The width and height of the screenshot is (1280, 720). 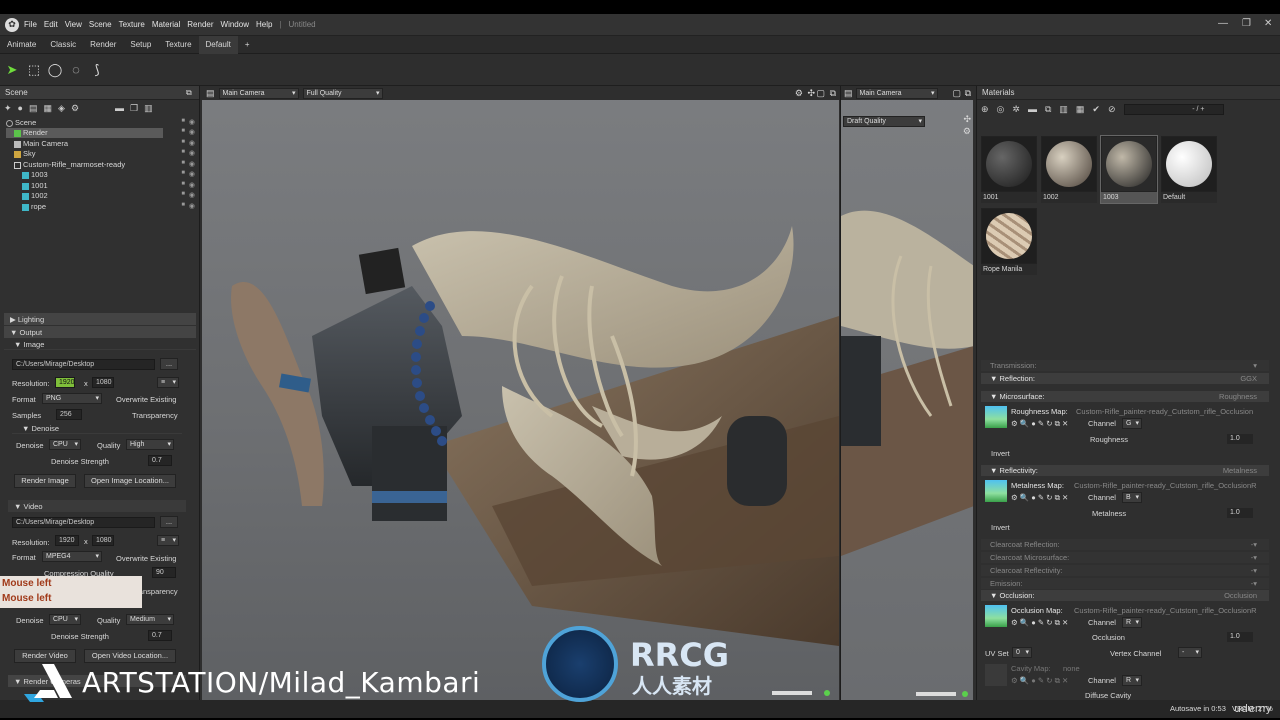 What do you see at coordinates (55, 70) in the screenshot?
I see `ellipse-select-icon: ◯` at bounding box center [55, 70].